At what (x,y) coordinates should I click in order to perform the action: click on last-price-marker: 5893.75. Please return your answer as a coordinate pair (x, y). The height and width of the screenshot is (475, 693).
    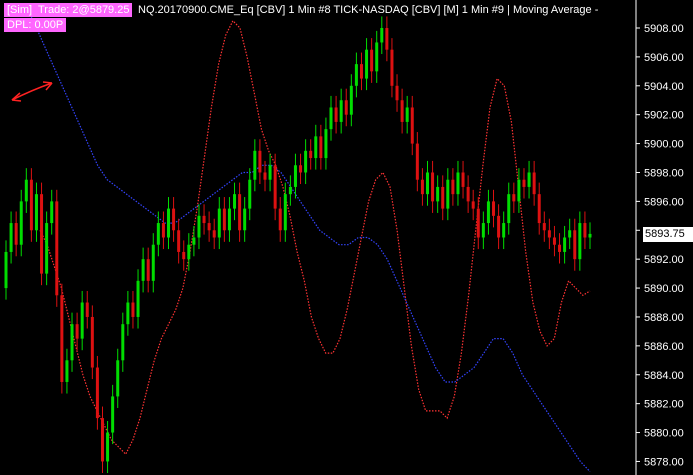
    Looking at the image, I should click on (668, 234).